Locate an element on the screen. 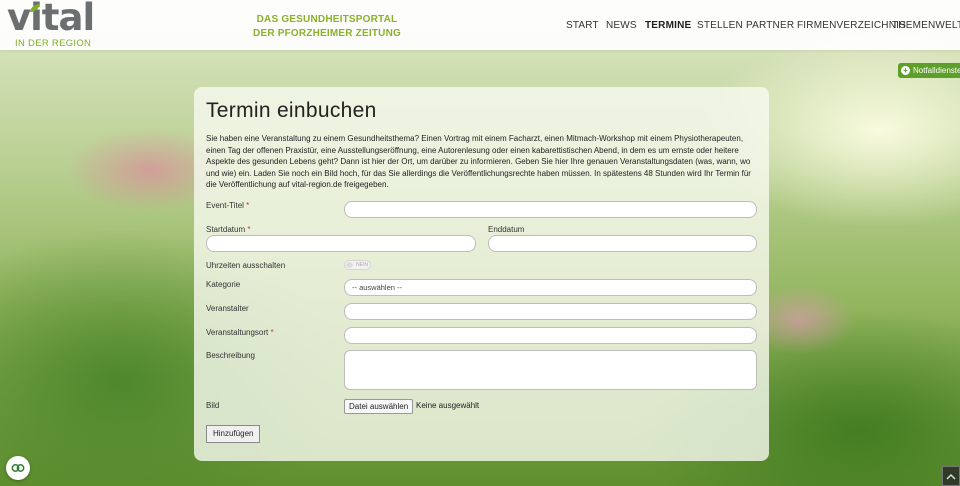  nav-firmenverzeichnis: FIRMENVERZEICHNIS is located at coordinates (851, 25).